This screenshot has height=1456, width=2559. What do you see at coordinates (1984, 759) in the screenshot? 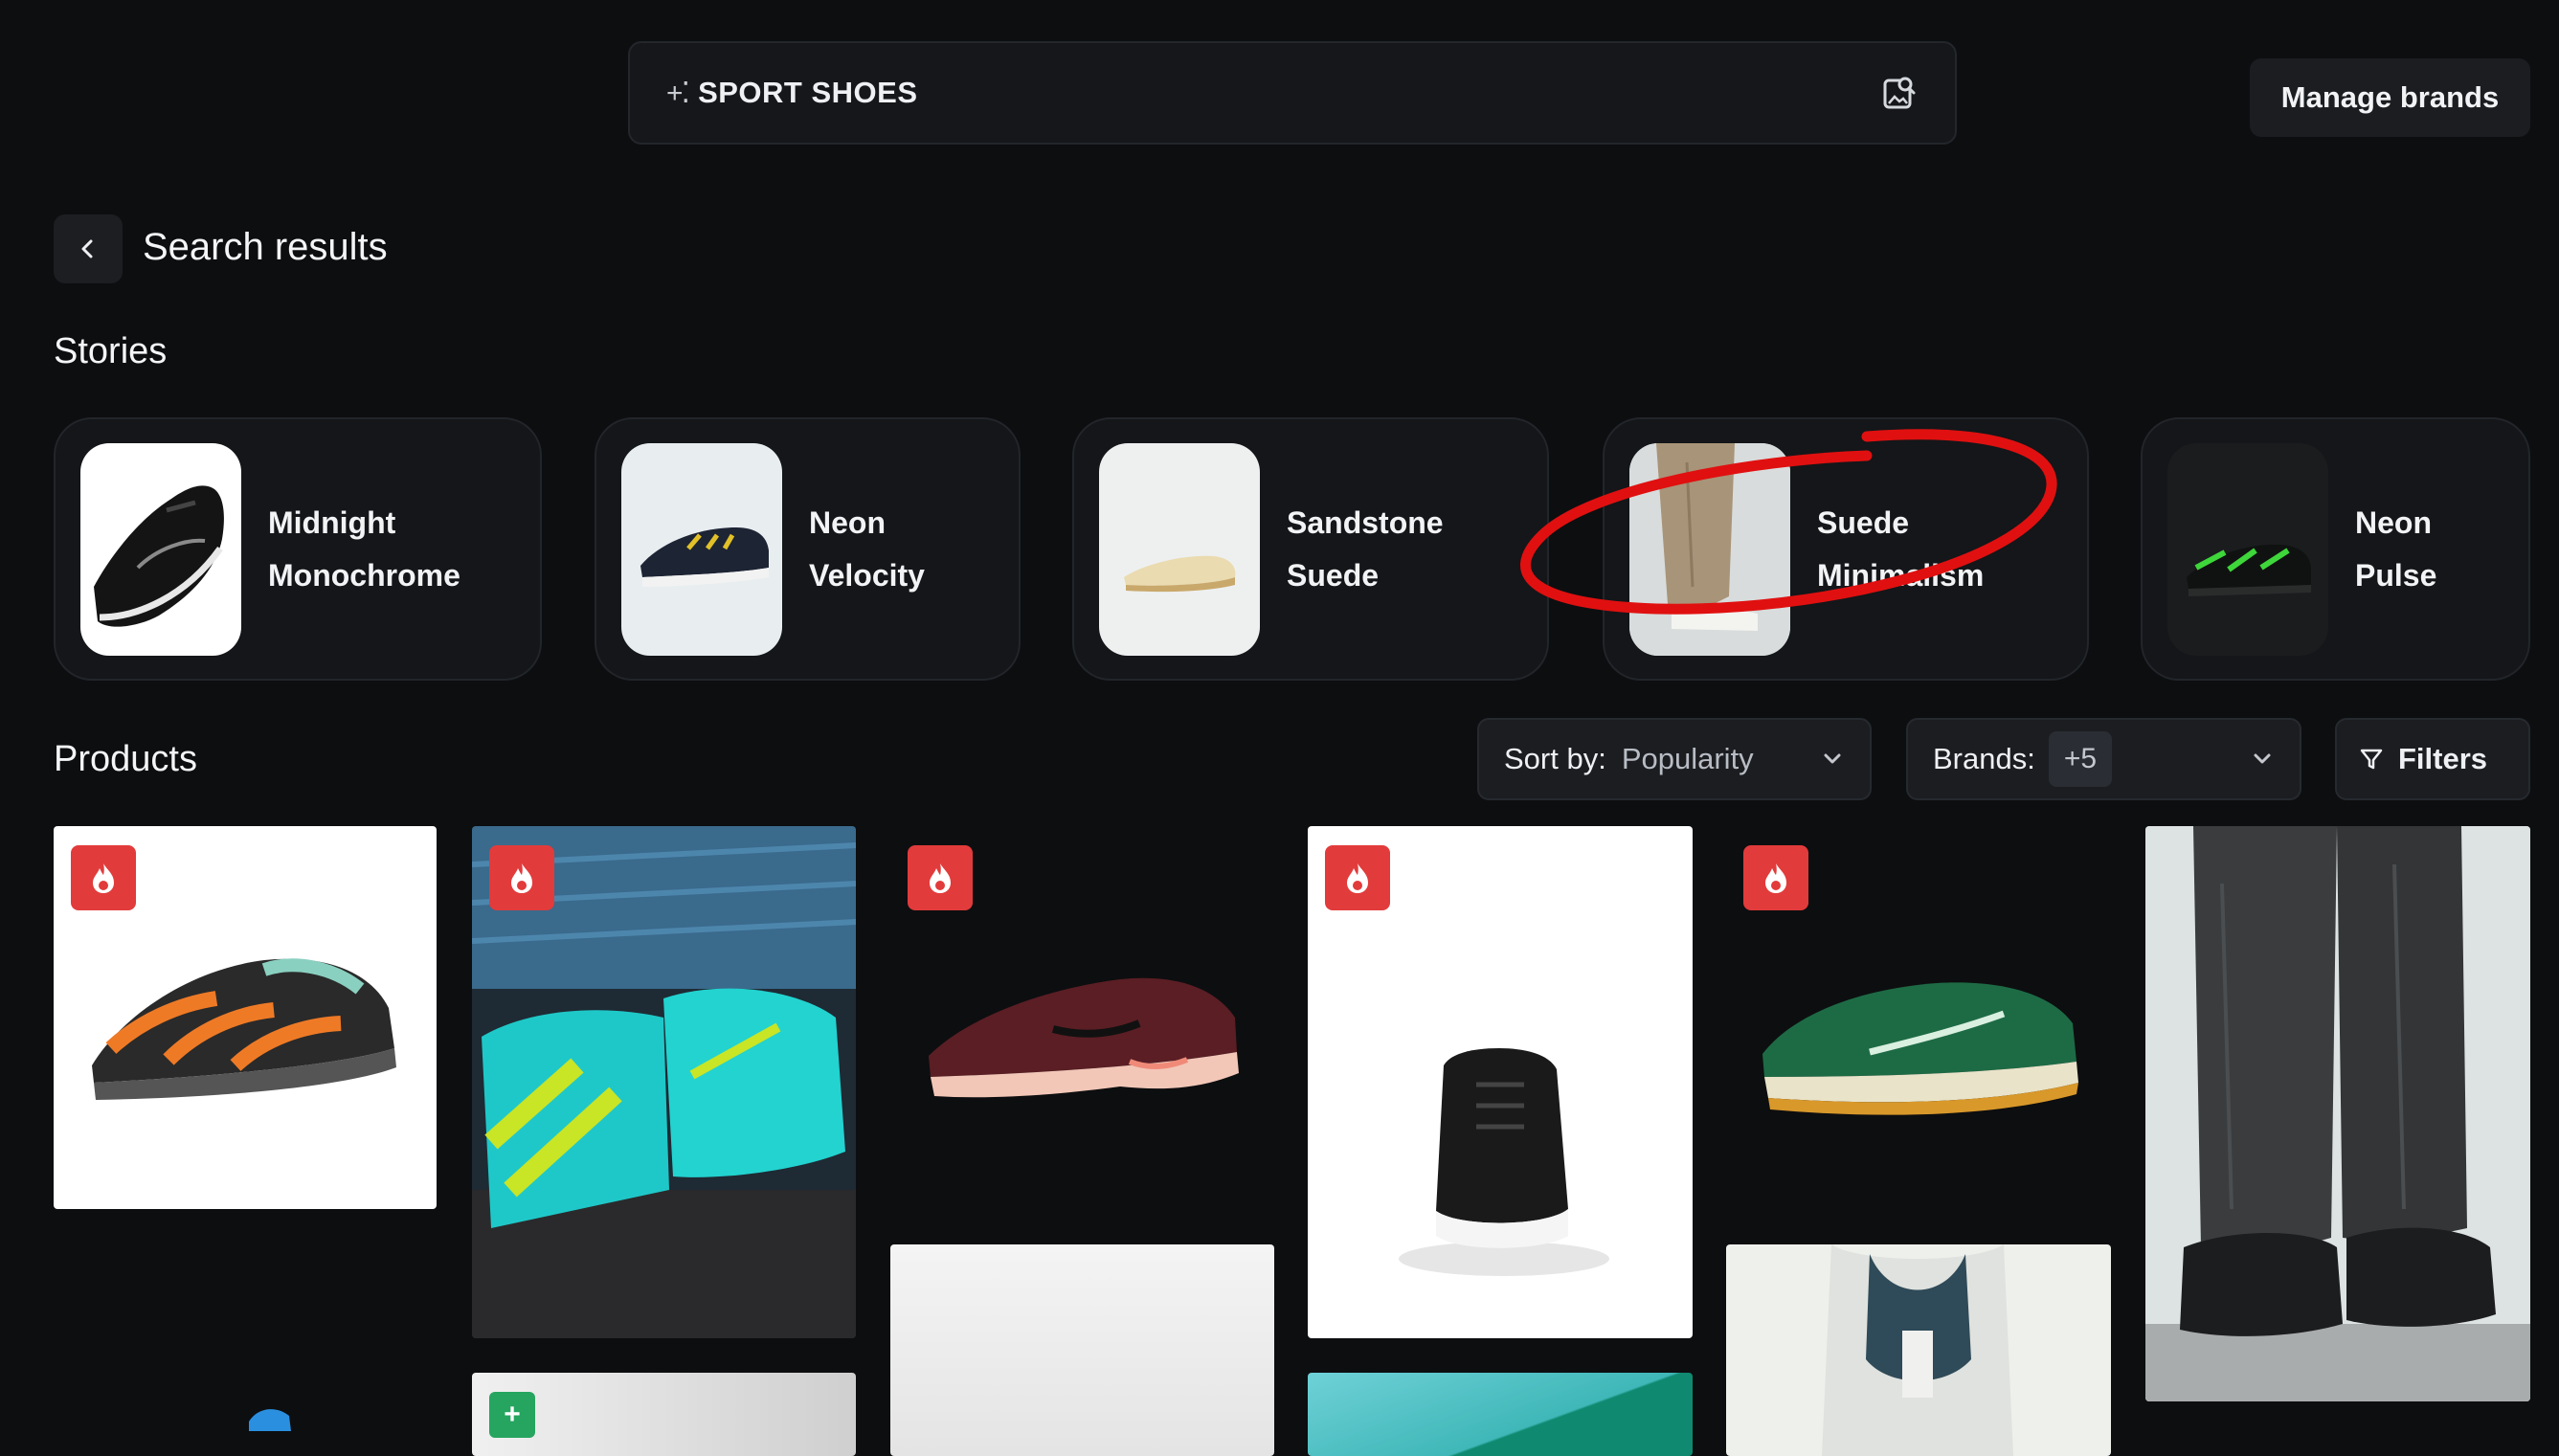
I see `brands-label: Brands:` at bounding box center [1984, 759].